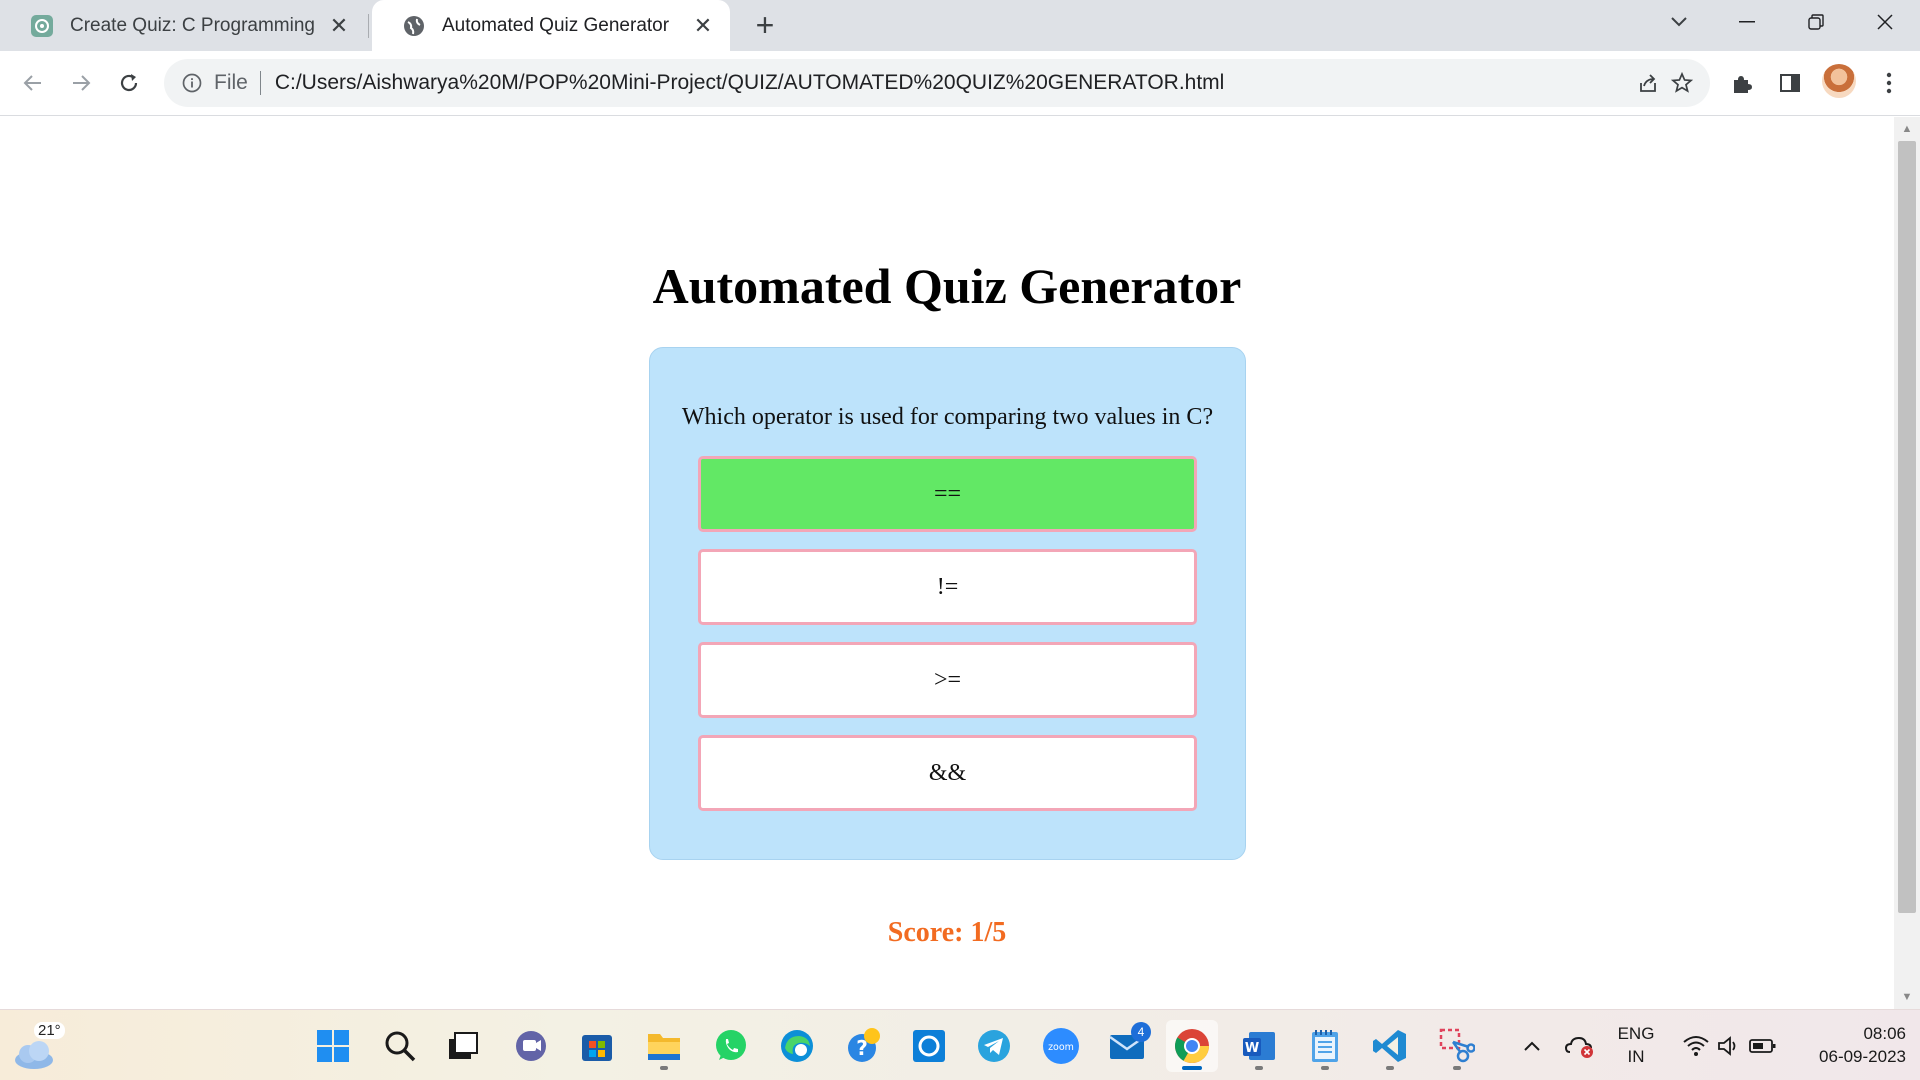 The image size is (1920, 1080). Describe the element at coordinates (1884, 1033) in the screenshot. I see `clock-time: 08:06` at that location.